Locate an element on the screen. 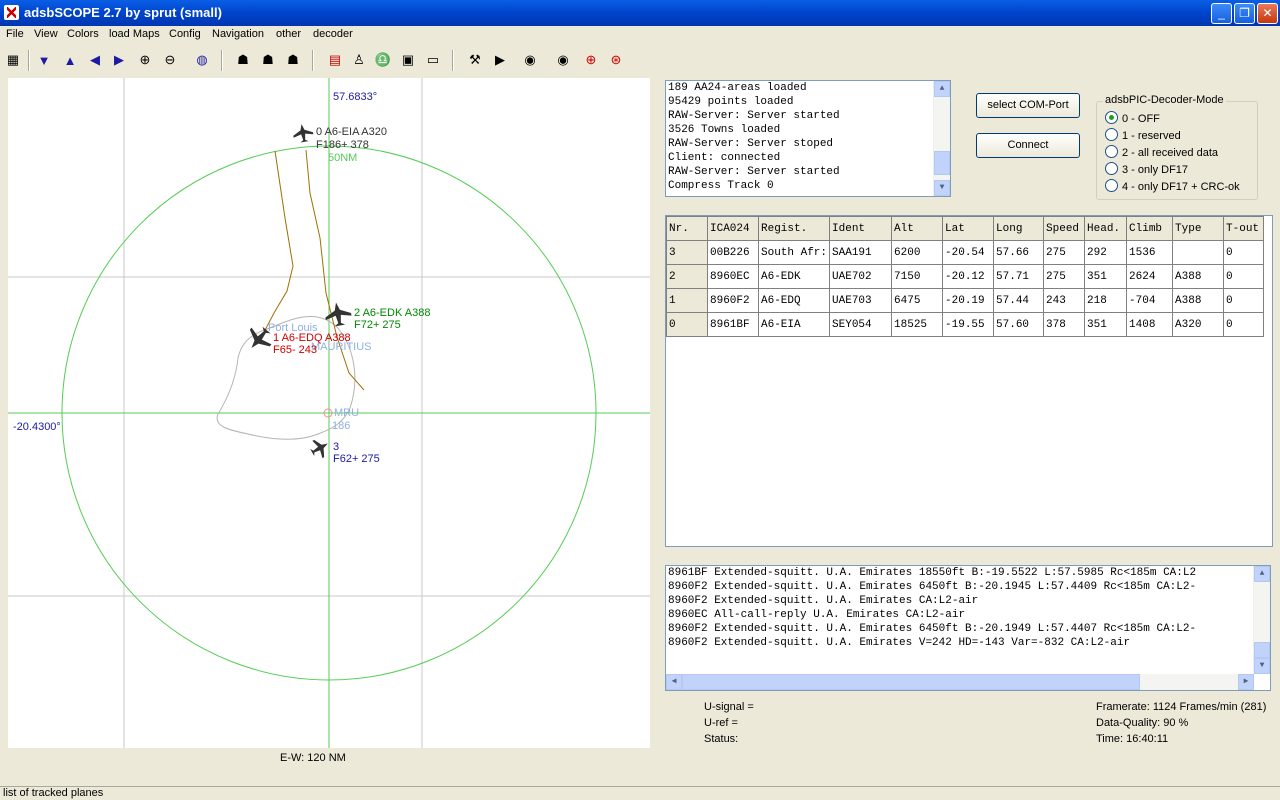  zoom-in-icon: ⊕ is located at coordinates (145, 60).